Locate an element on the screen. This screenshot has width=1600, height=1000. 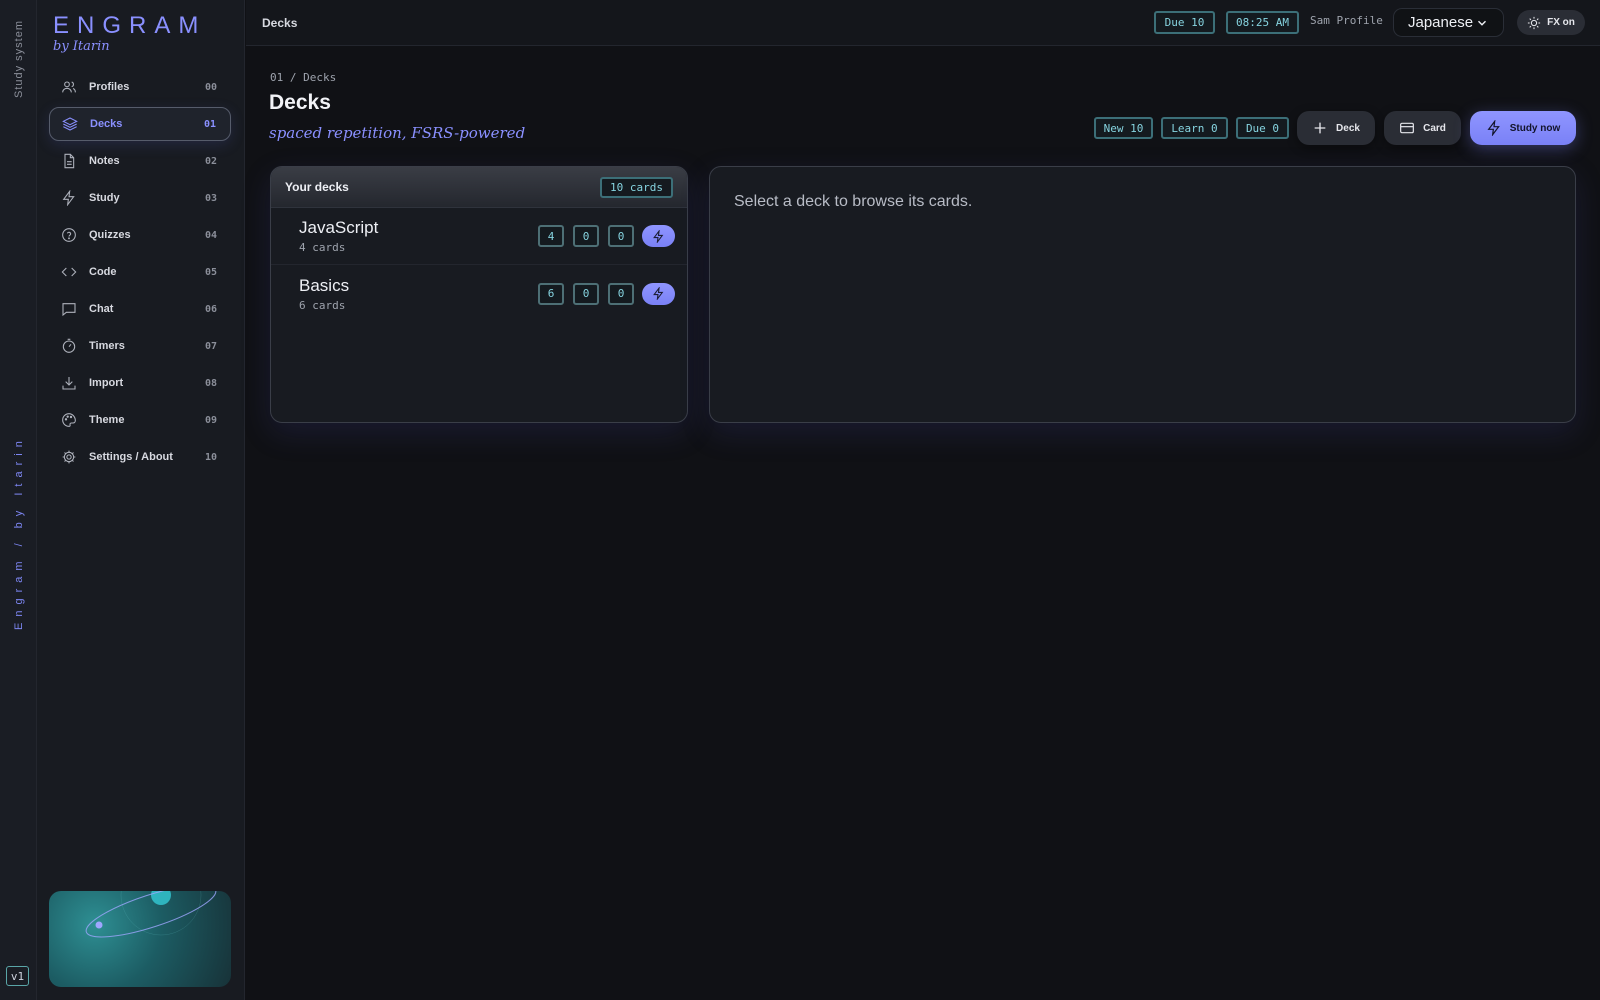
add-card-label: Card is located at coordinates (1434, 128).